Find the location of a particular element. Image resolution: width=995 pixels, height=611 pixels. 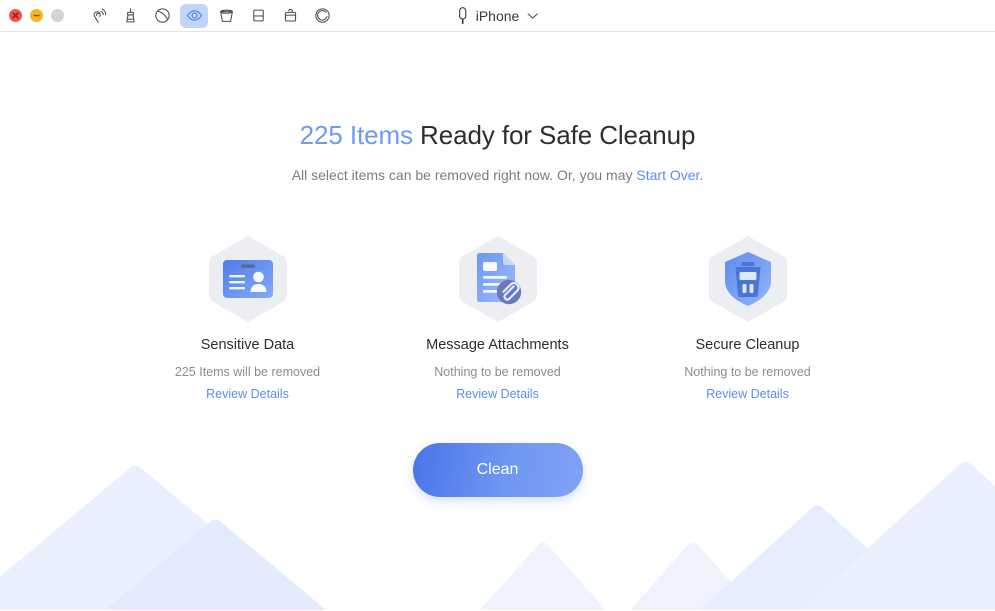

chevron-down-icon is located at coordinates (532, 15).